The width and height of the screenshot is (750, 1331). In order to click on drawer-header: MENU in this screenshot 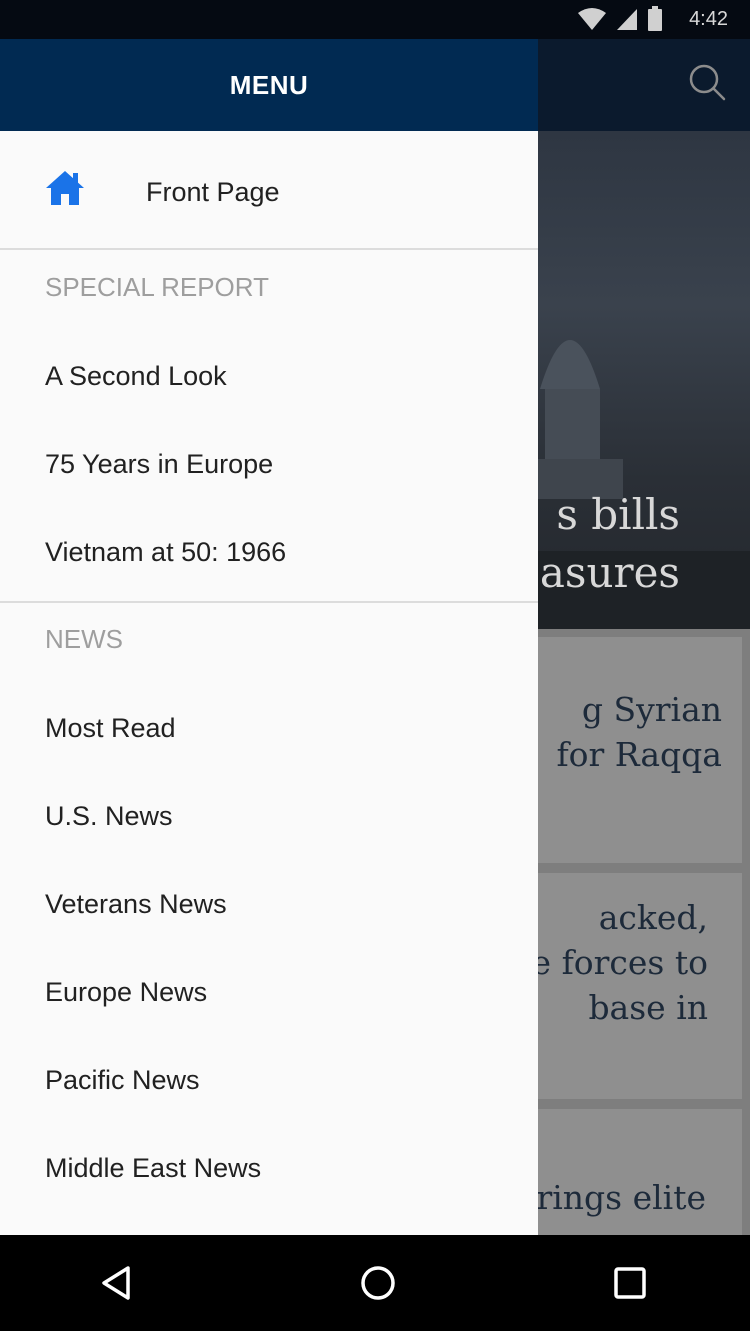, I will do `click(269, 85)`.